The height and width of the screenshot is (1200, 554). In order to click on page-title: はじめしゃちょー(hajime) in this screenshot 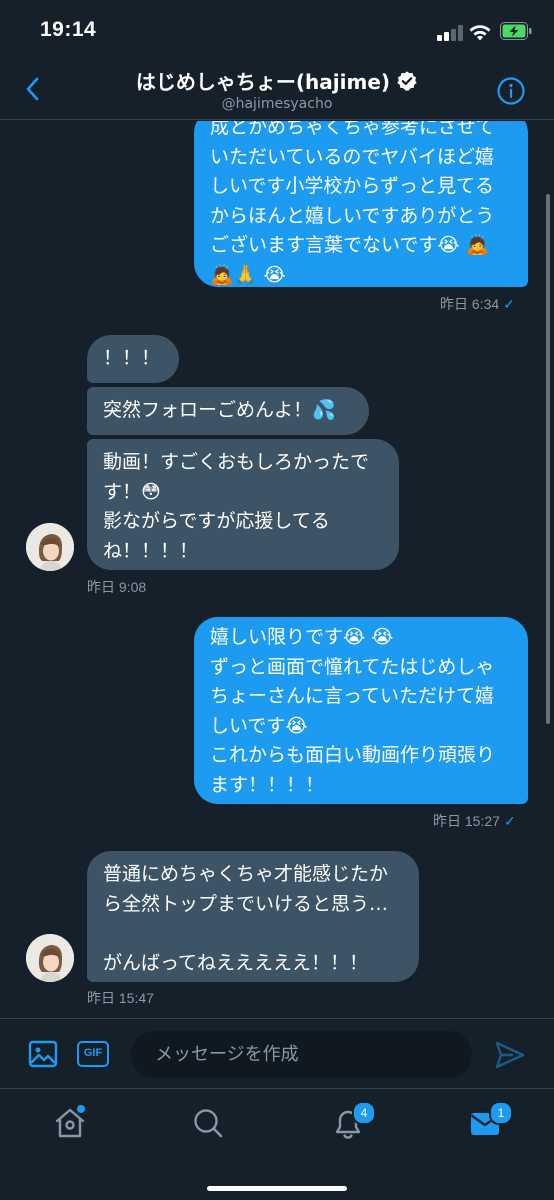, I will do `click(277, 80)`.